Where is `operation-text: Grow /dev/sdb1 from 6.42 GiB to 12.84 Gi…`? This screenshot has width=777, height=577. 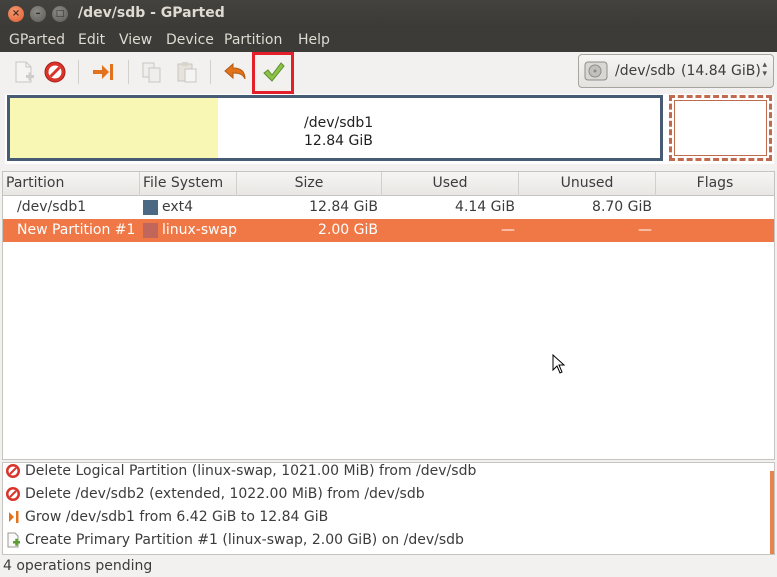
operation-text: Grow /dev/sdb1 from 6.42 GiB to 12.84 Gi… is located at coordinates (177, 517).